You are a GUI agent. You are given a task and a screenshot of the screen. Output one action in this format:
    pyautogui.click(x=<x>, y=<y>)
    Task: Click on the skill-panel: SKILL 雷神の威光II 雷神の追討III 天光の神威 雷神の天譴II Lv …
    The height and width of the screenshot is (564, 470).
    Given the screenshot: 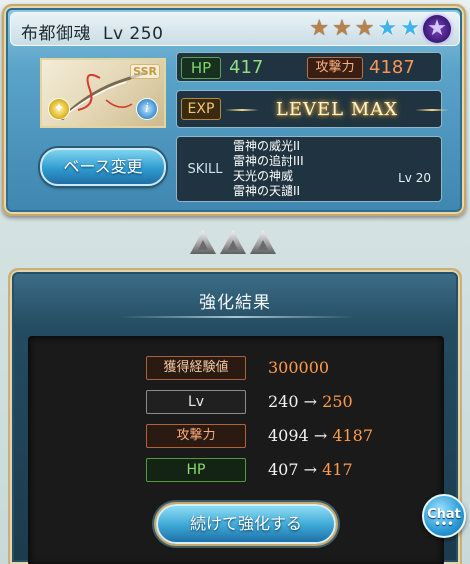 What is the action you would take?
    pyautogui.click(x=309, y=169)
    